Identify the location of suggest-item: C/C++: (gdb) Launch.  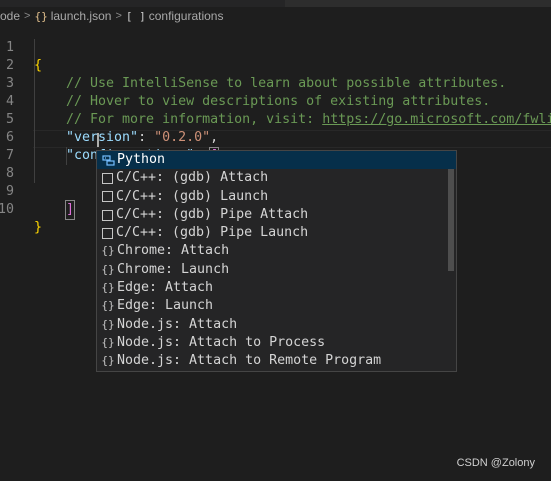
(276, 197).